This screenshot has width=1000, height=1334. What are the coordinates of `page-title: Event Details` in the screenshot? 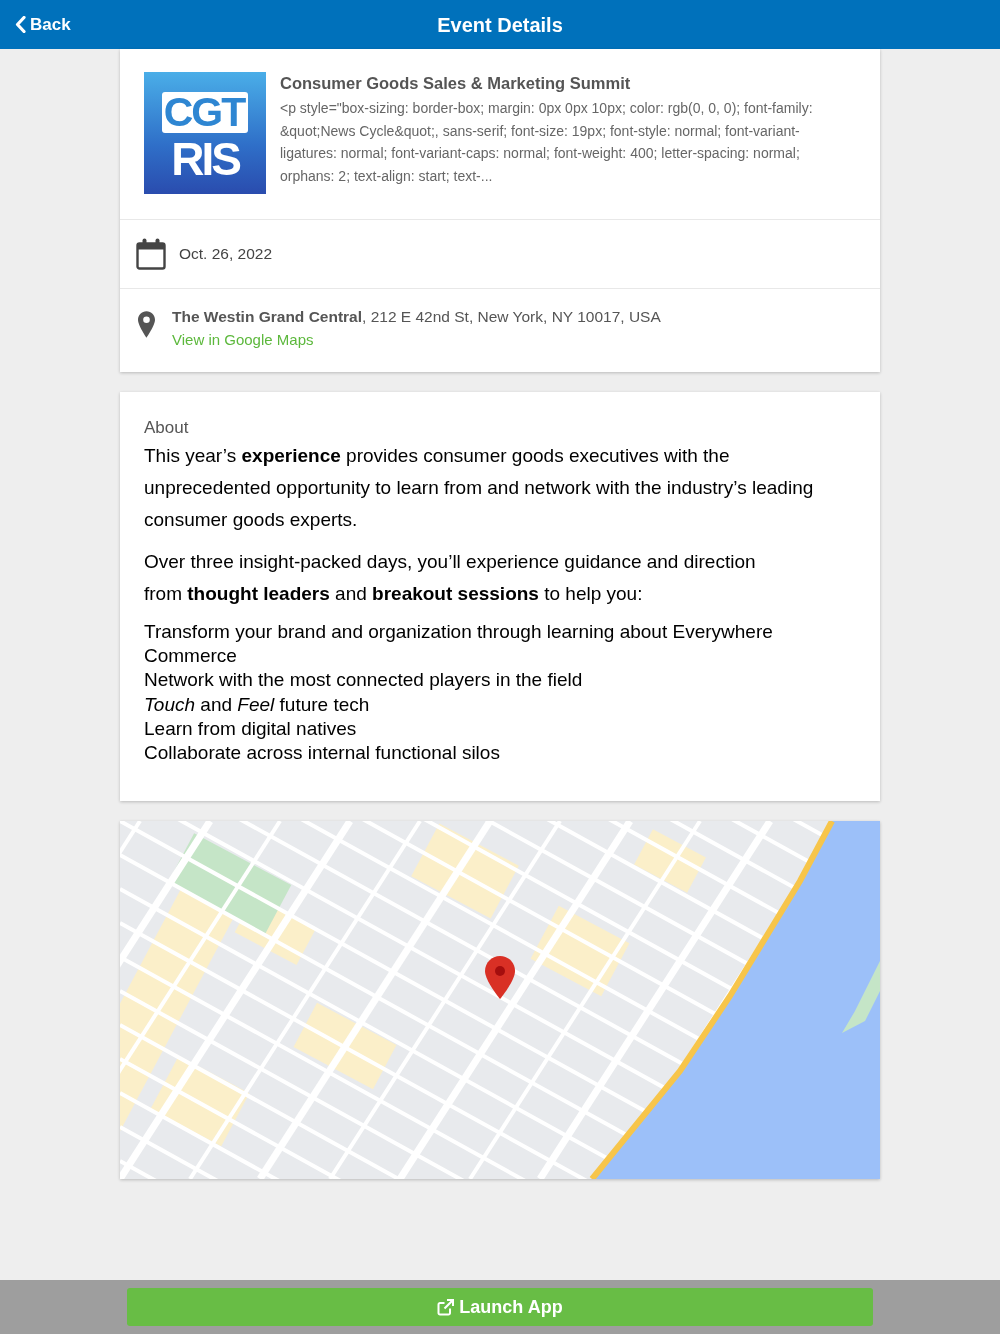 It's located at (500, 24).